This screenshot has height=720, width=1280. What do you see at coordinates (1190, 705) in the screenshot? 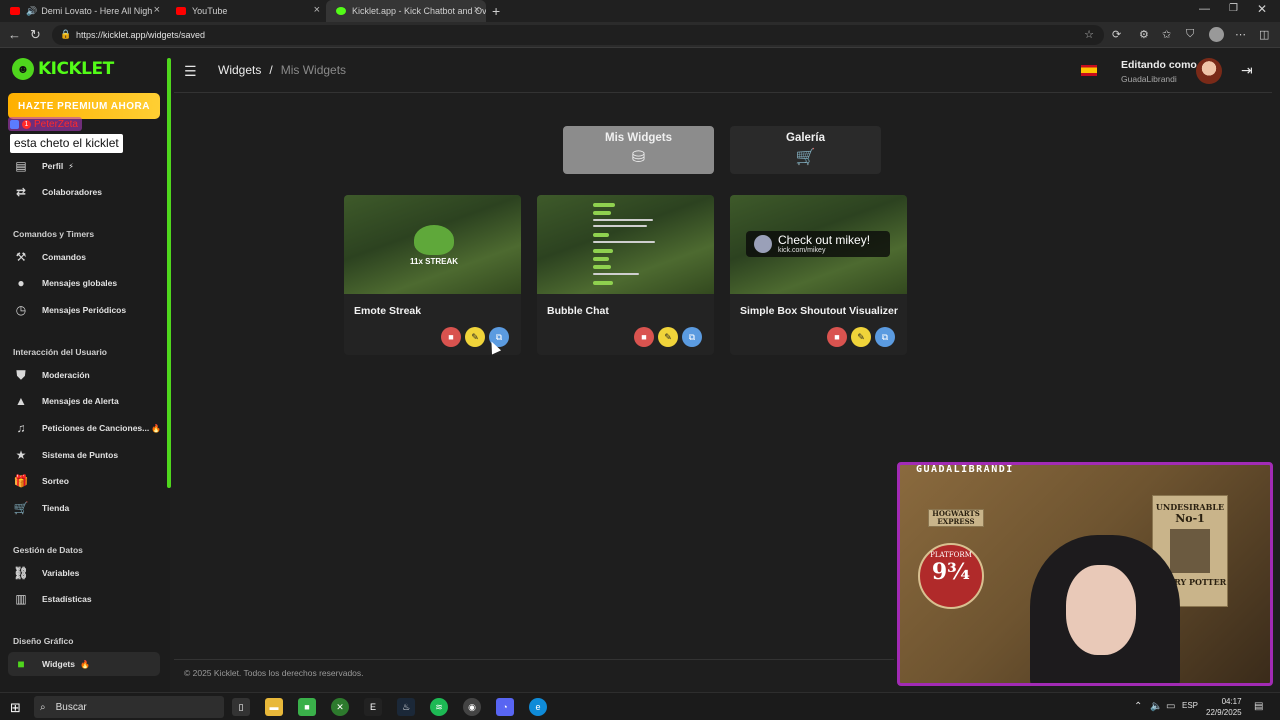
I see `language-indicator: ESP` at bounding box center [1190, 705].